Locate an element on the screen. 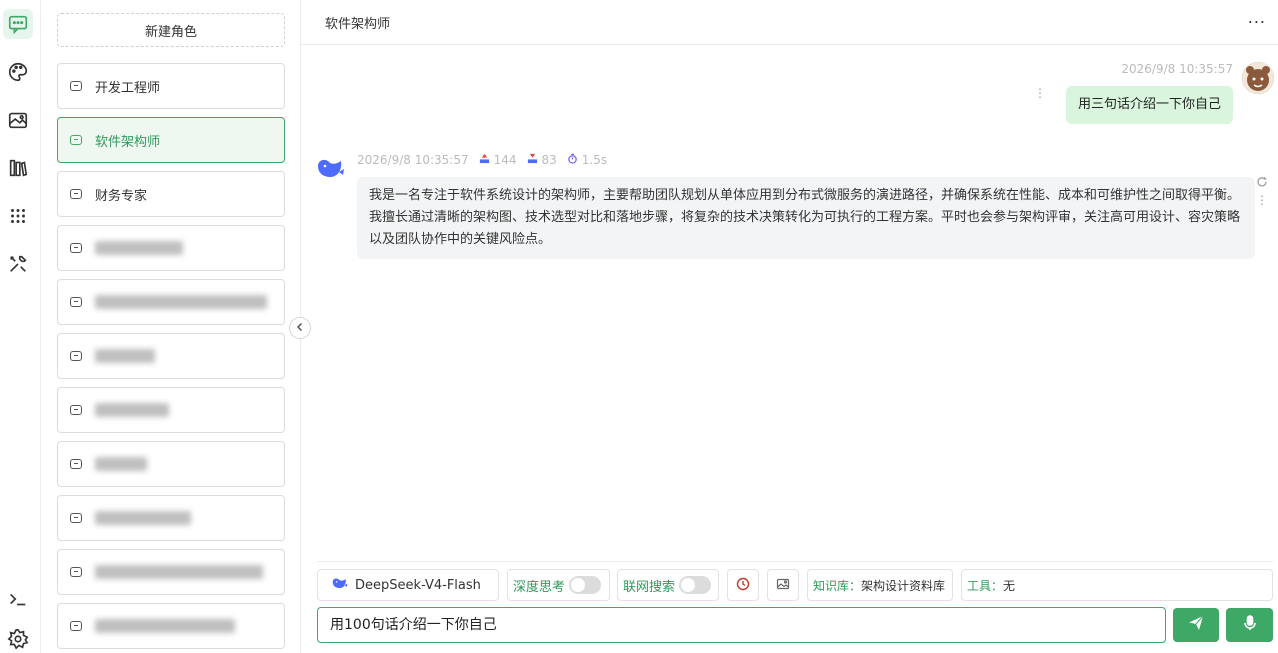 Image resolution: width=1278 pixels, height=653 pixels. ai-message-actions: ⋮ is located at coordinates (1262, 192).